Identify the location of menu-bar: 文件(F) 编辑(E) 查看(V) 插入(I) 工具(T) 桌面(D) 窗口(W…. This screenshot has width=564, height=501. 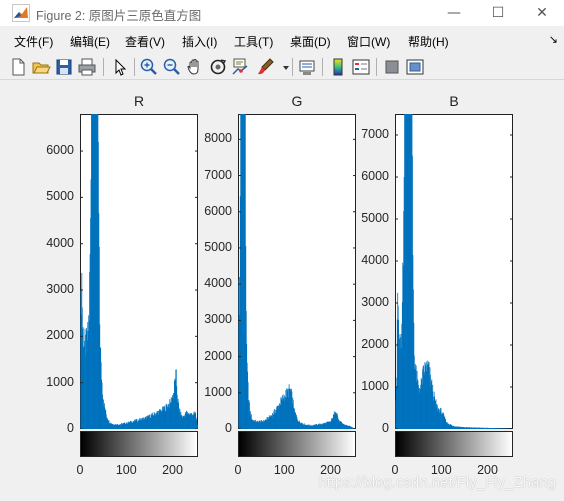
(282, 40).